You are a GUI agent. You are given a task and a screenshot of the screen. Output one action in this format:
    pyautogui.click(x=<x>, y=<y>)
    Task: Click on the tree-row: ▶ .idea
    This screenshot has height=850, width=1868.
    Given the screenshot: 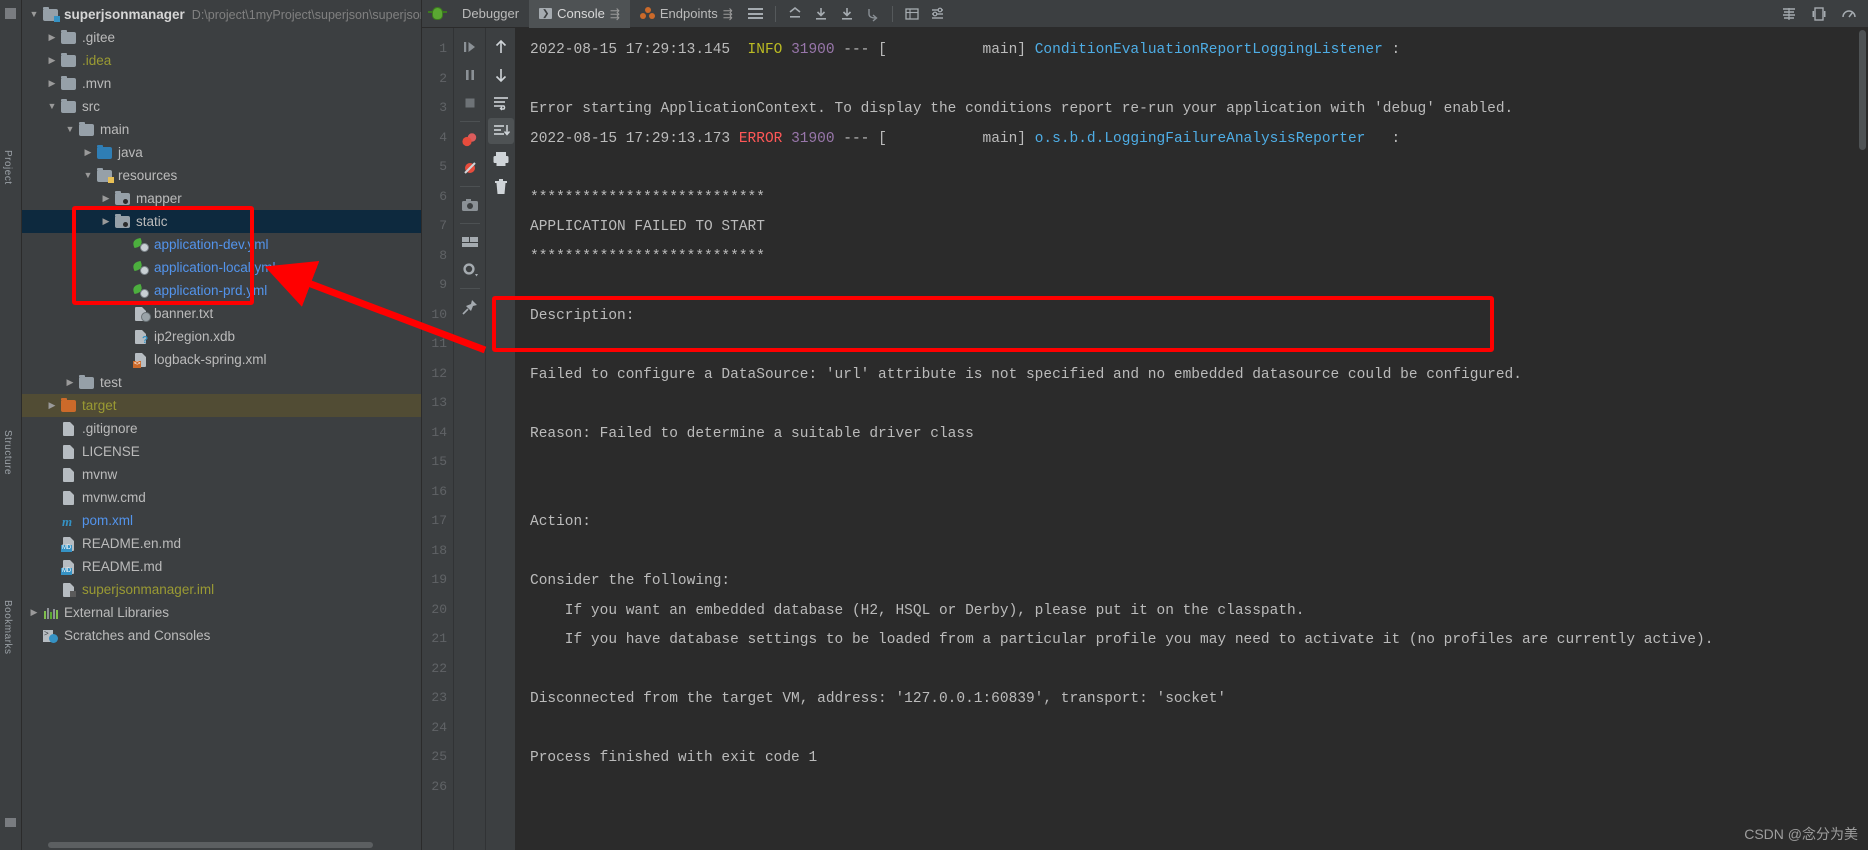 What is the action you would take?
    pyautogui.click(x=221, y=60)
    